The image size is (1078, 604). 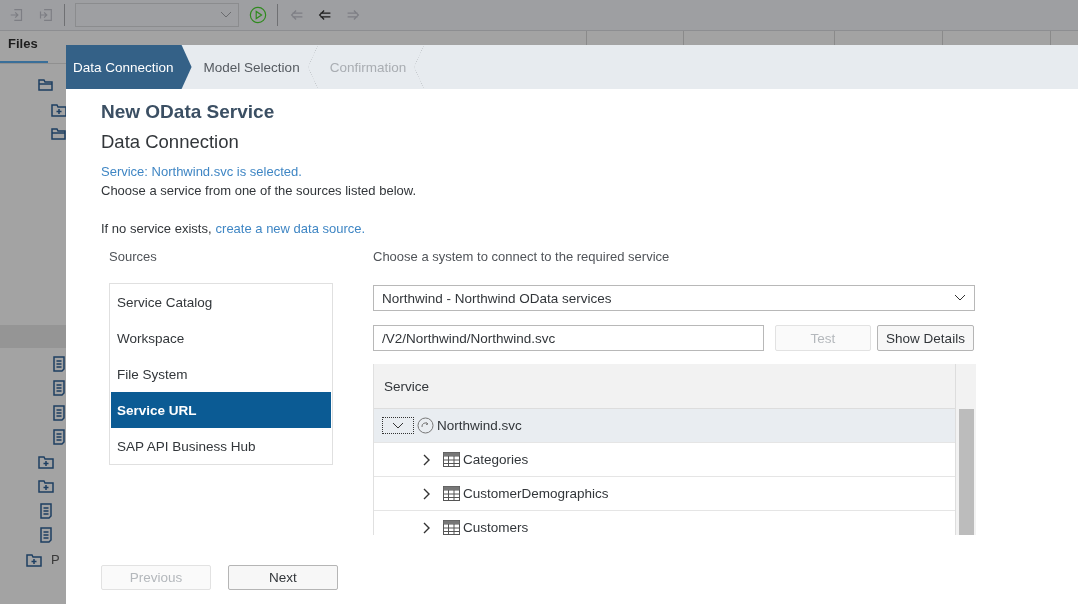 What do you see at coordinates (522, 256) in the screenshot?
I see `system-label: Choose a system to connect to the required service` at bounding box center [522, 256].